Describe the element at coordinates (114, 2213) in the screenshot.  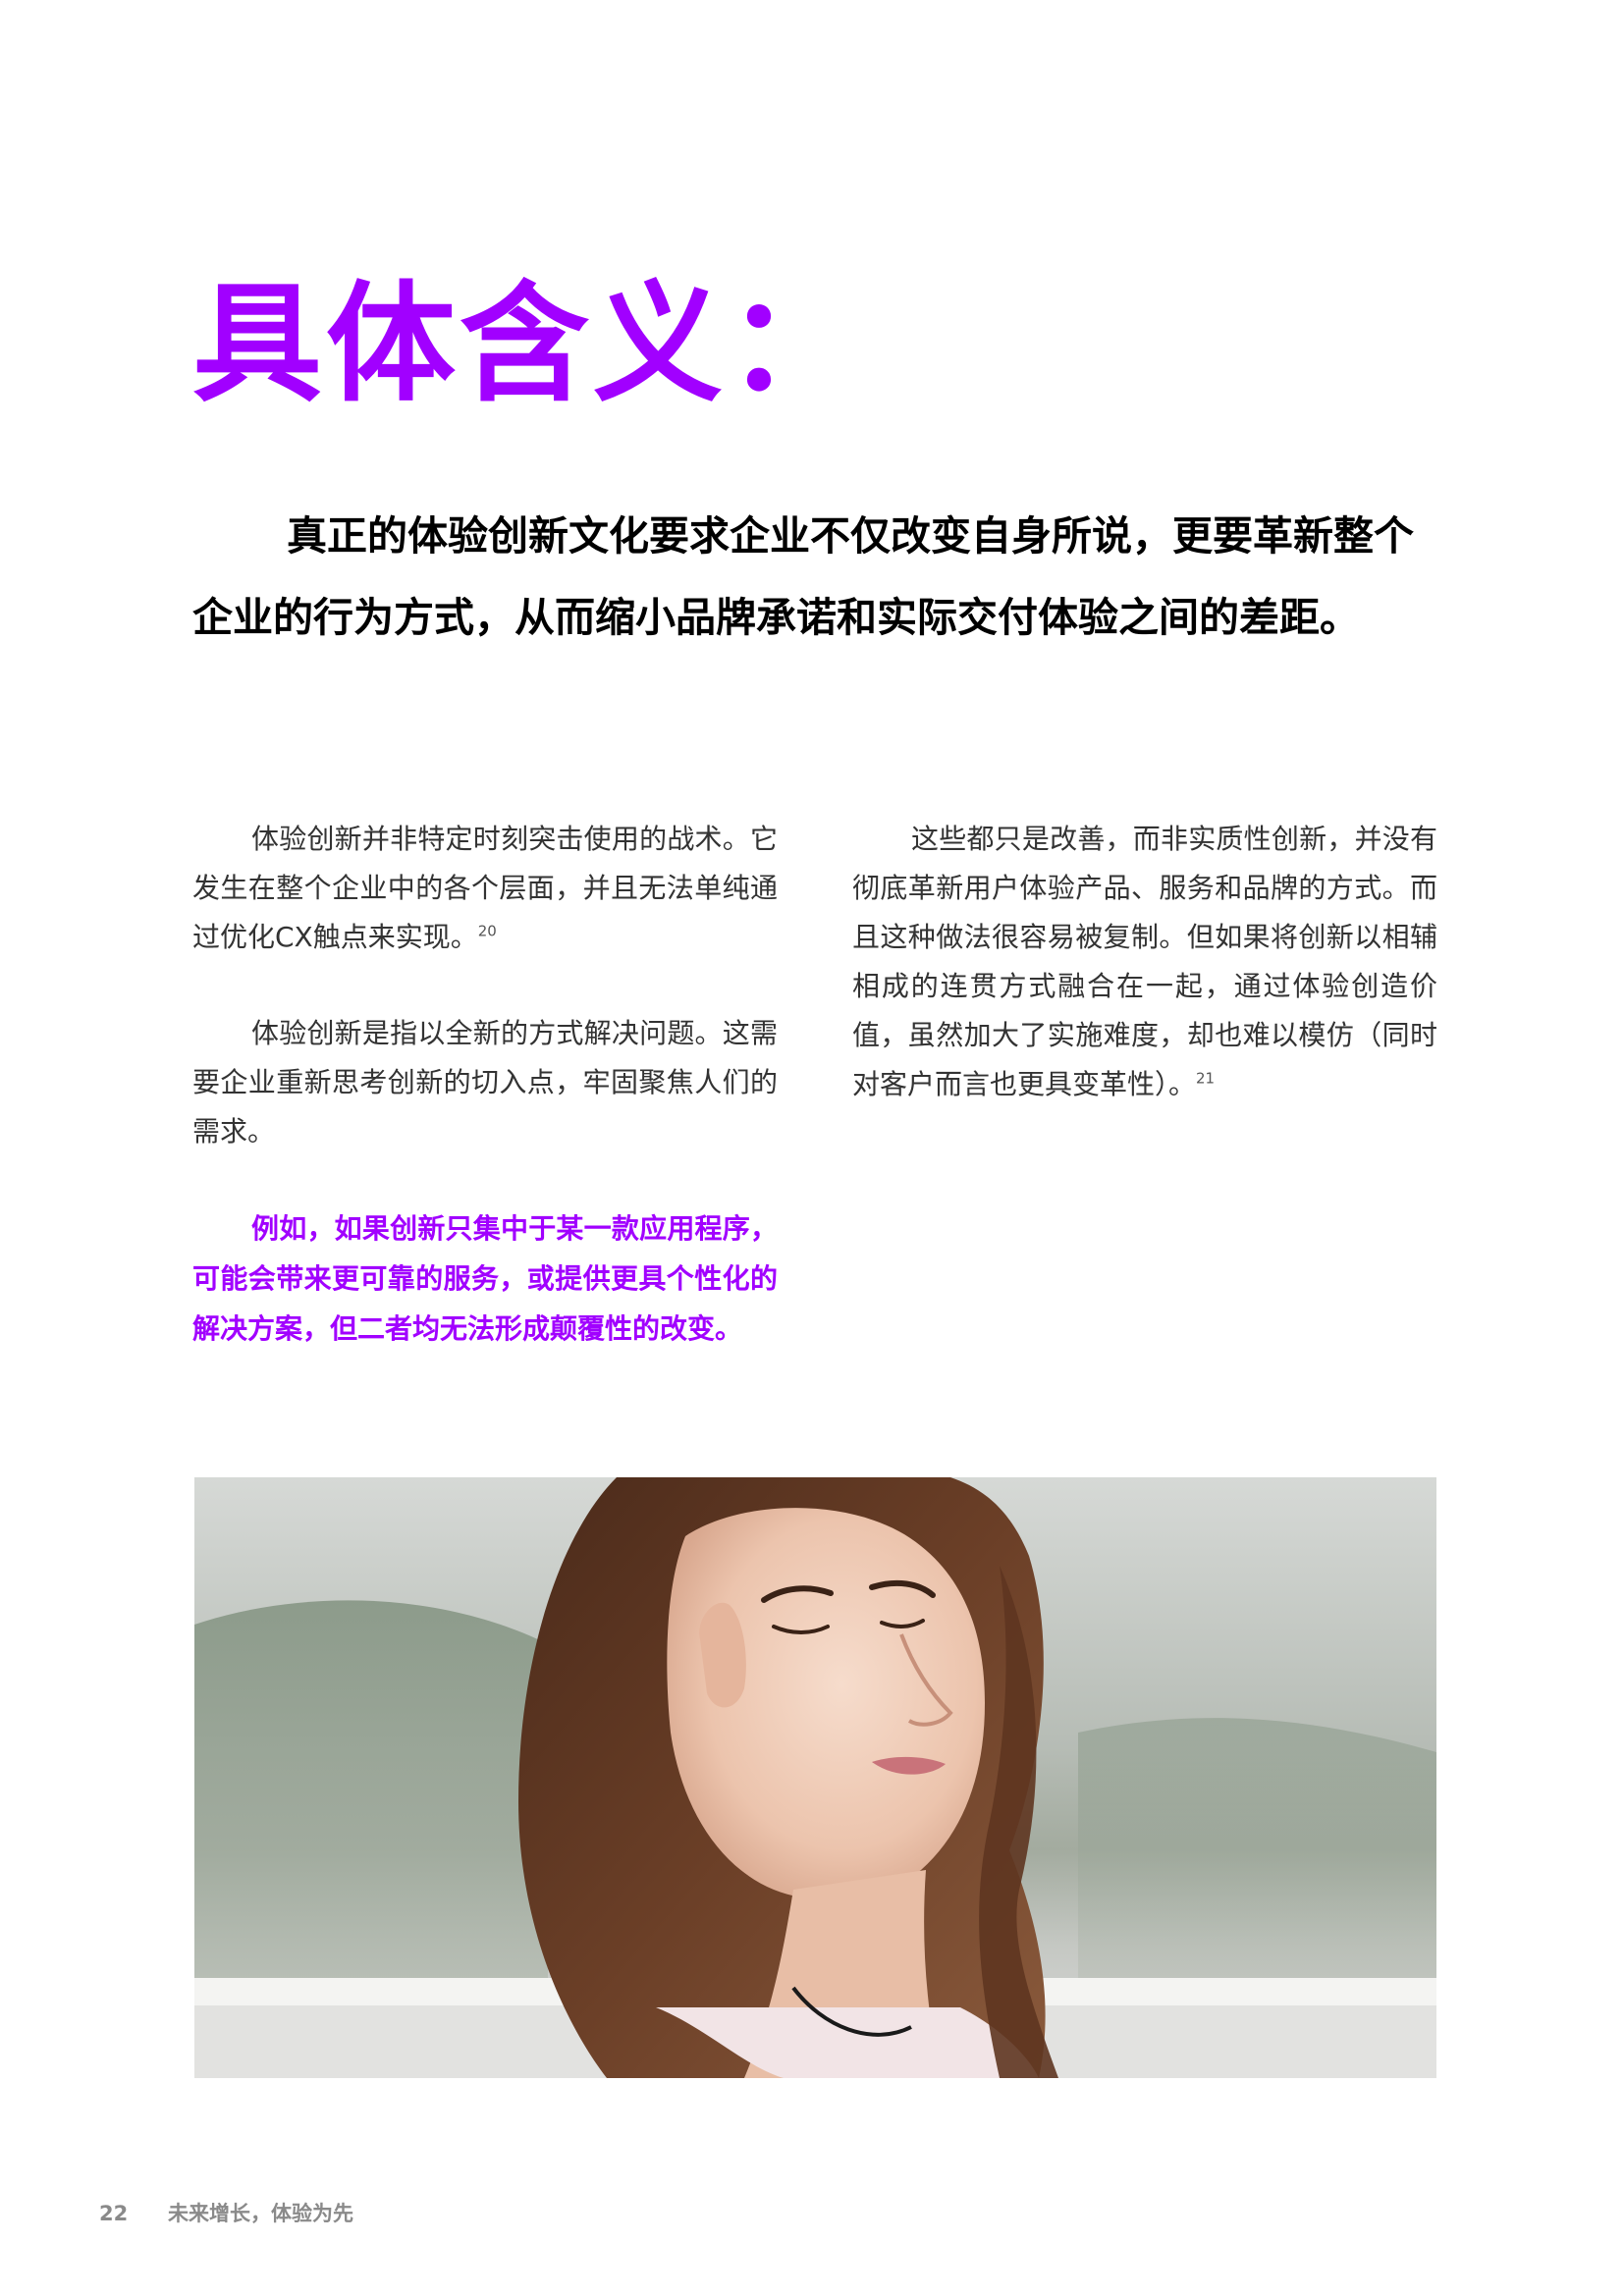
I see `page-number: 22` at that location.